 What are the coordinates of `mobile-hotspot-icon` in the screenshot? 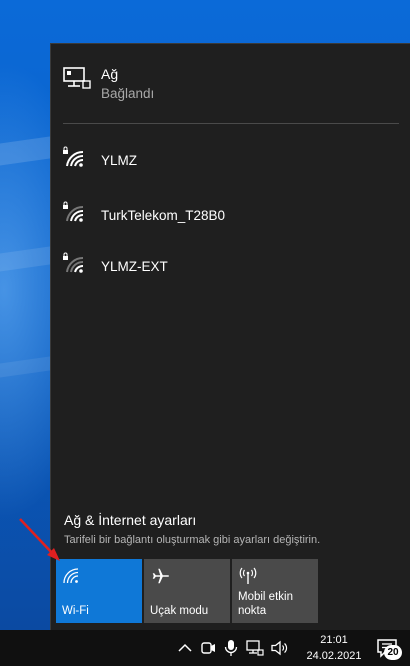 It's located at (248, 575).